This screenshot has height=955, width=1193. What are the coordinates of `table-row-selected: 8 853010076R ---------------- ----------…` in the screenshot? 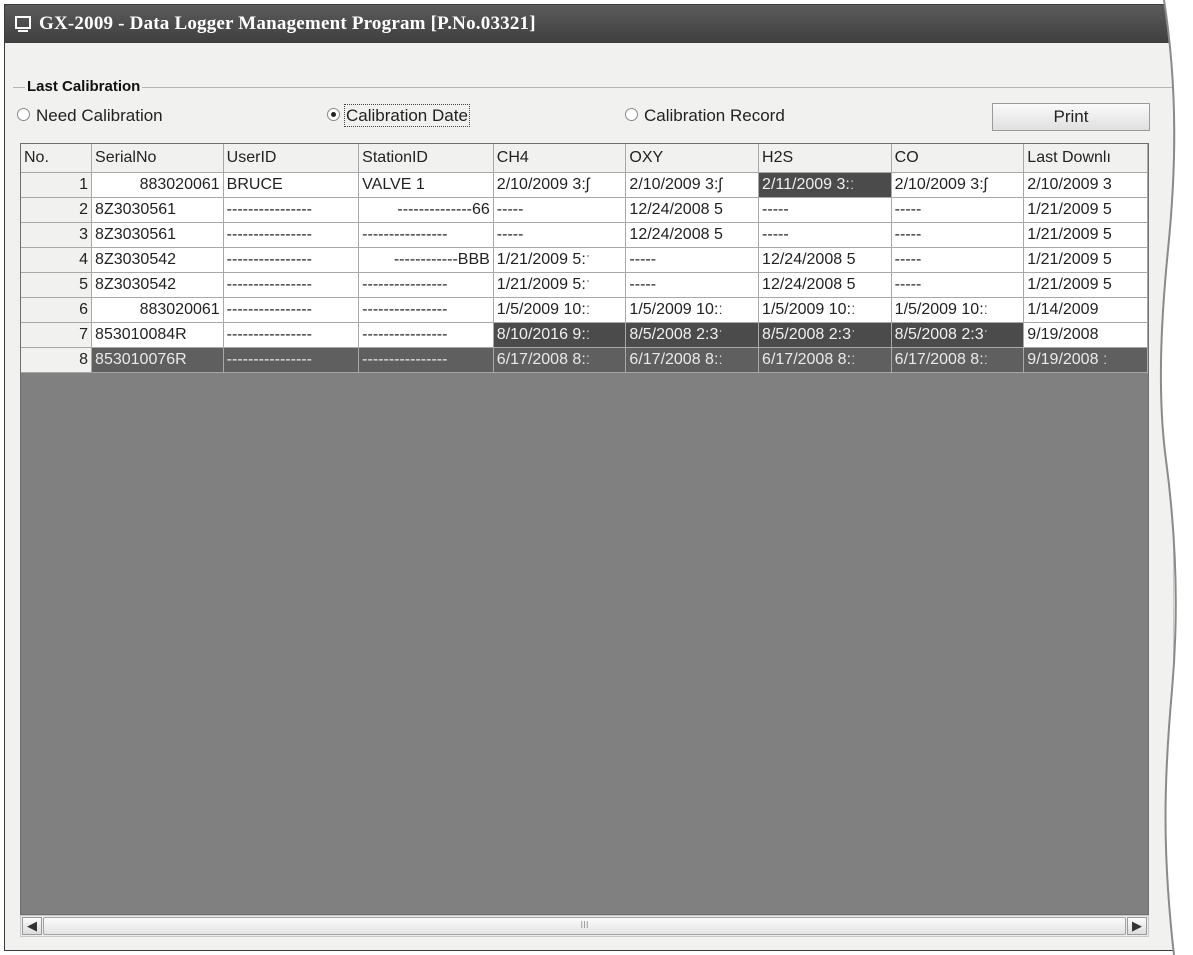 It's located at (584, 360).